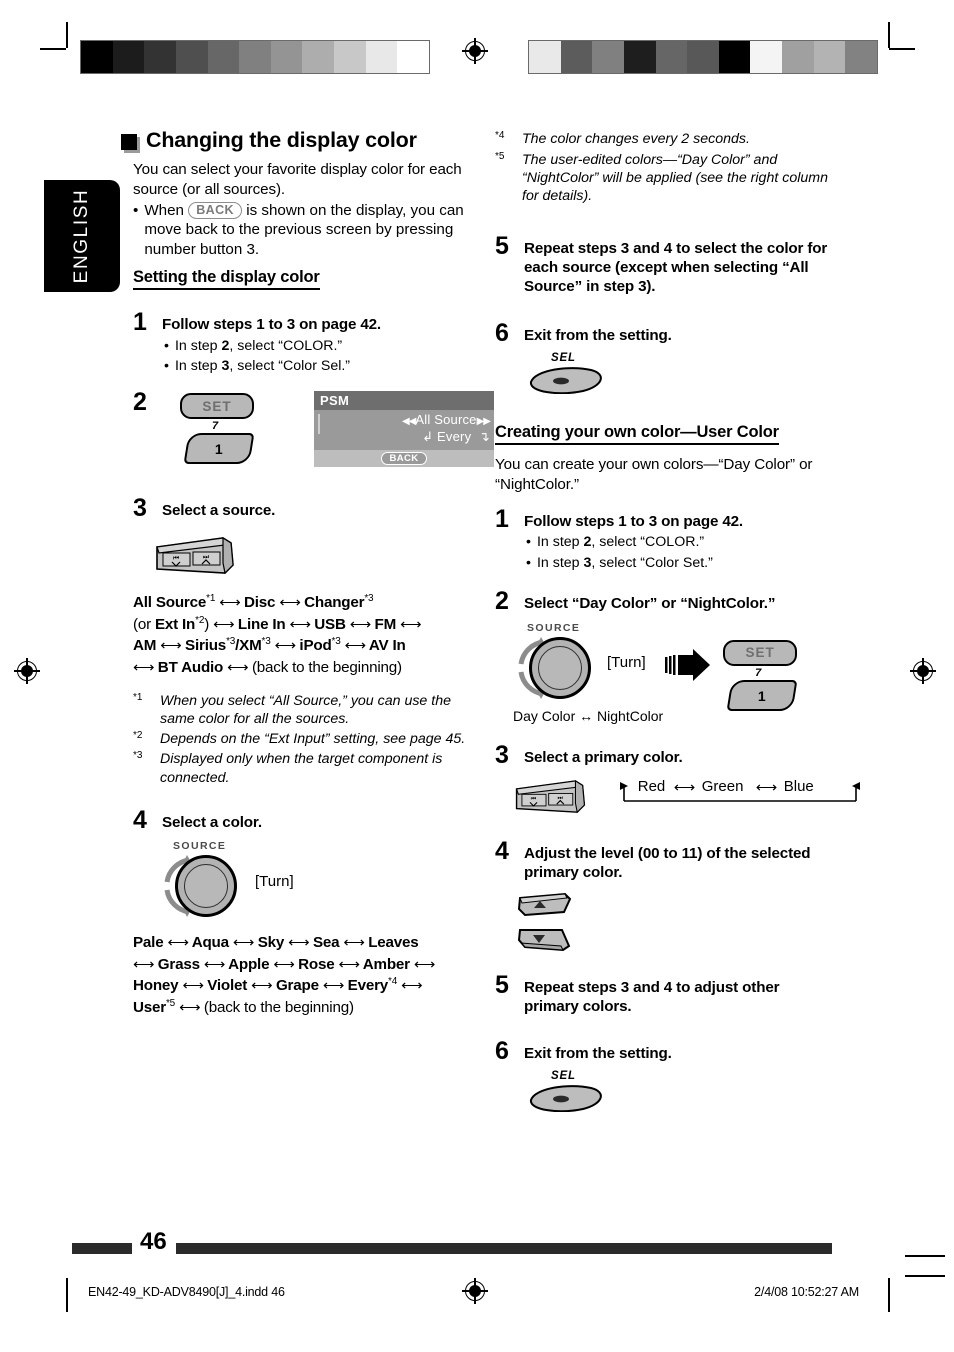  I want to click on footer-rule-right, so click(504, 1248).